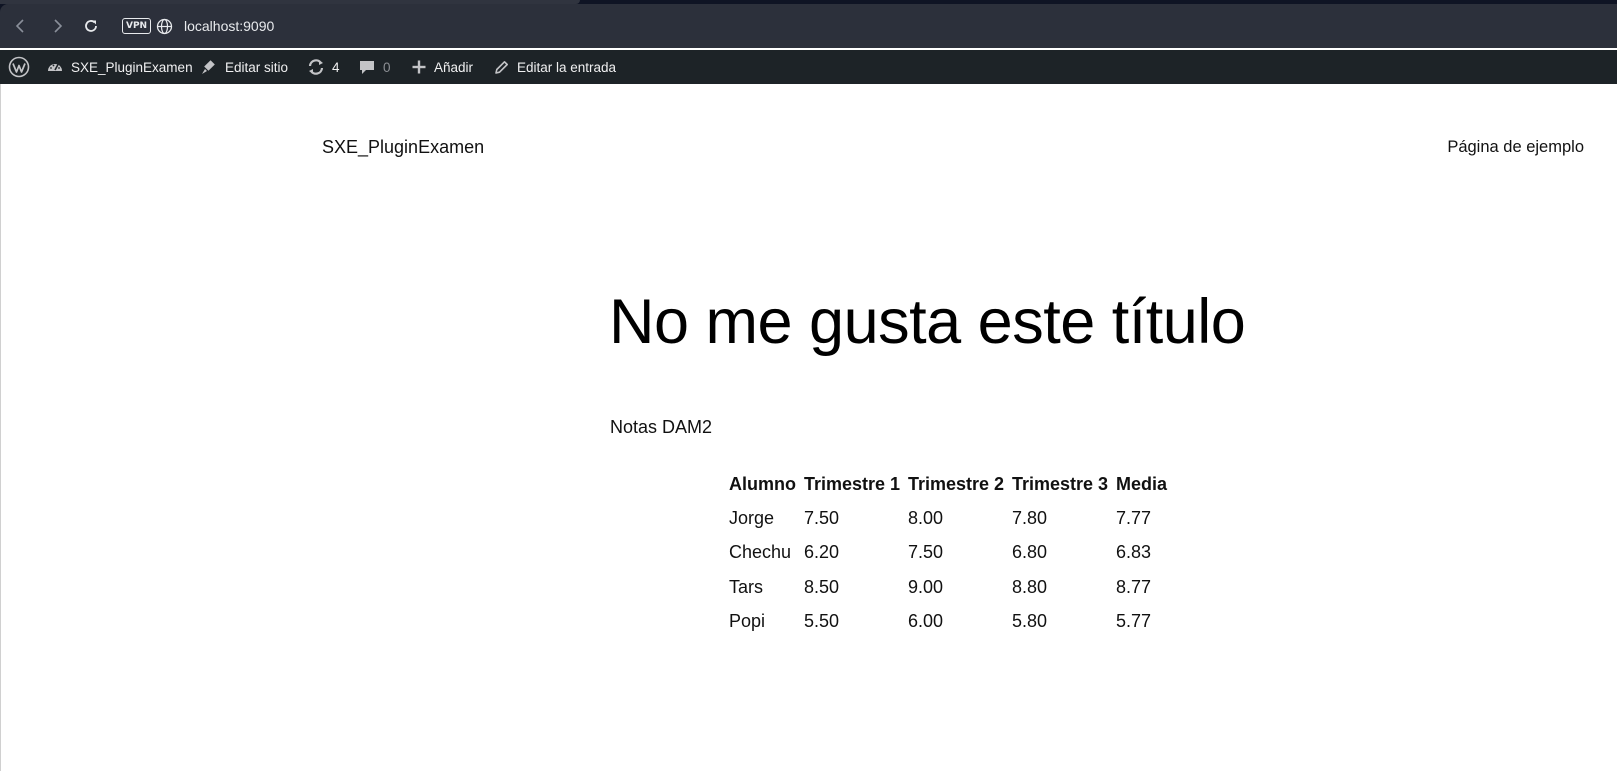 The image size is (1617, 771). I want to click on adminbar-edit-post: Editar la entrada, so click(554, 67).